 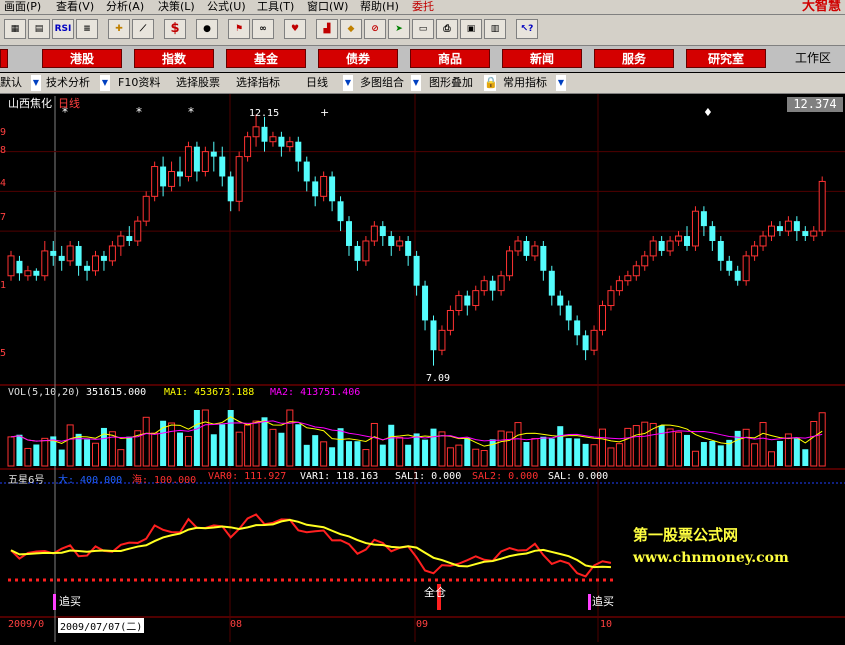 I want to click on nav-index: 指数, so click(x=174, y=58).